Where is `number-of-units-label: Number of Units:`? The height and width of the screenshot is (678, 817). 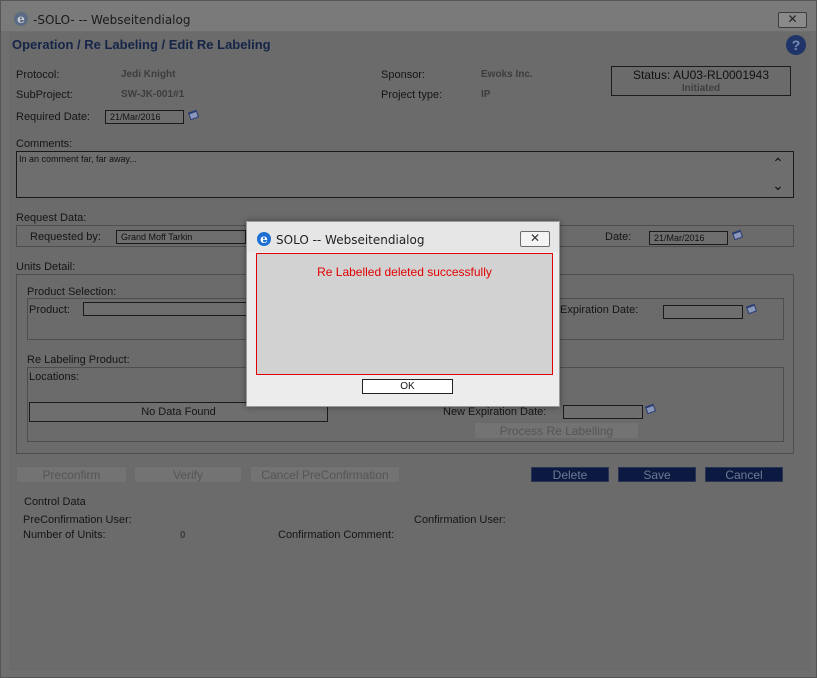
number-of-units-label: Number of Units: is located at coordinates (64, 535).